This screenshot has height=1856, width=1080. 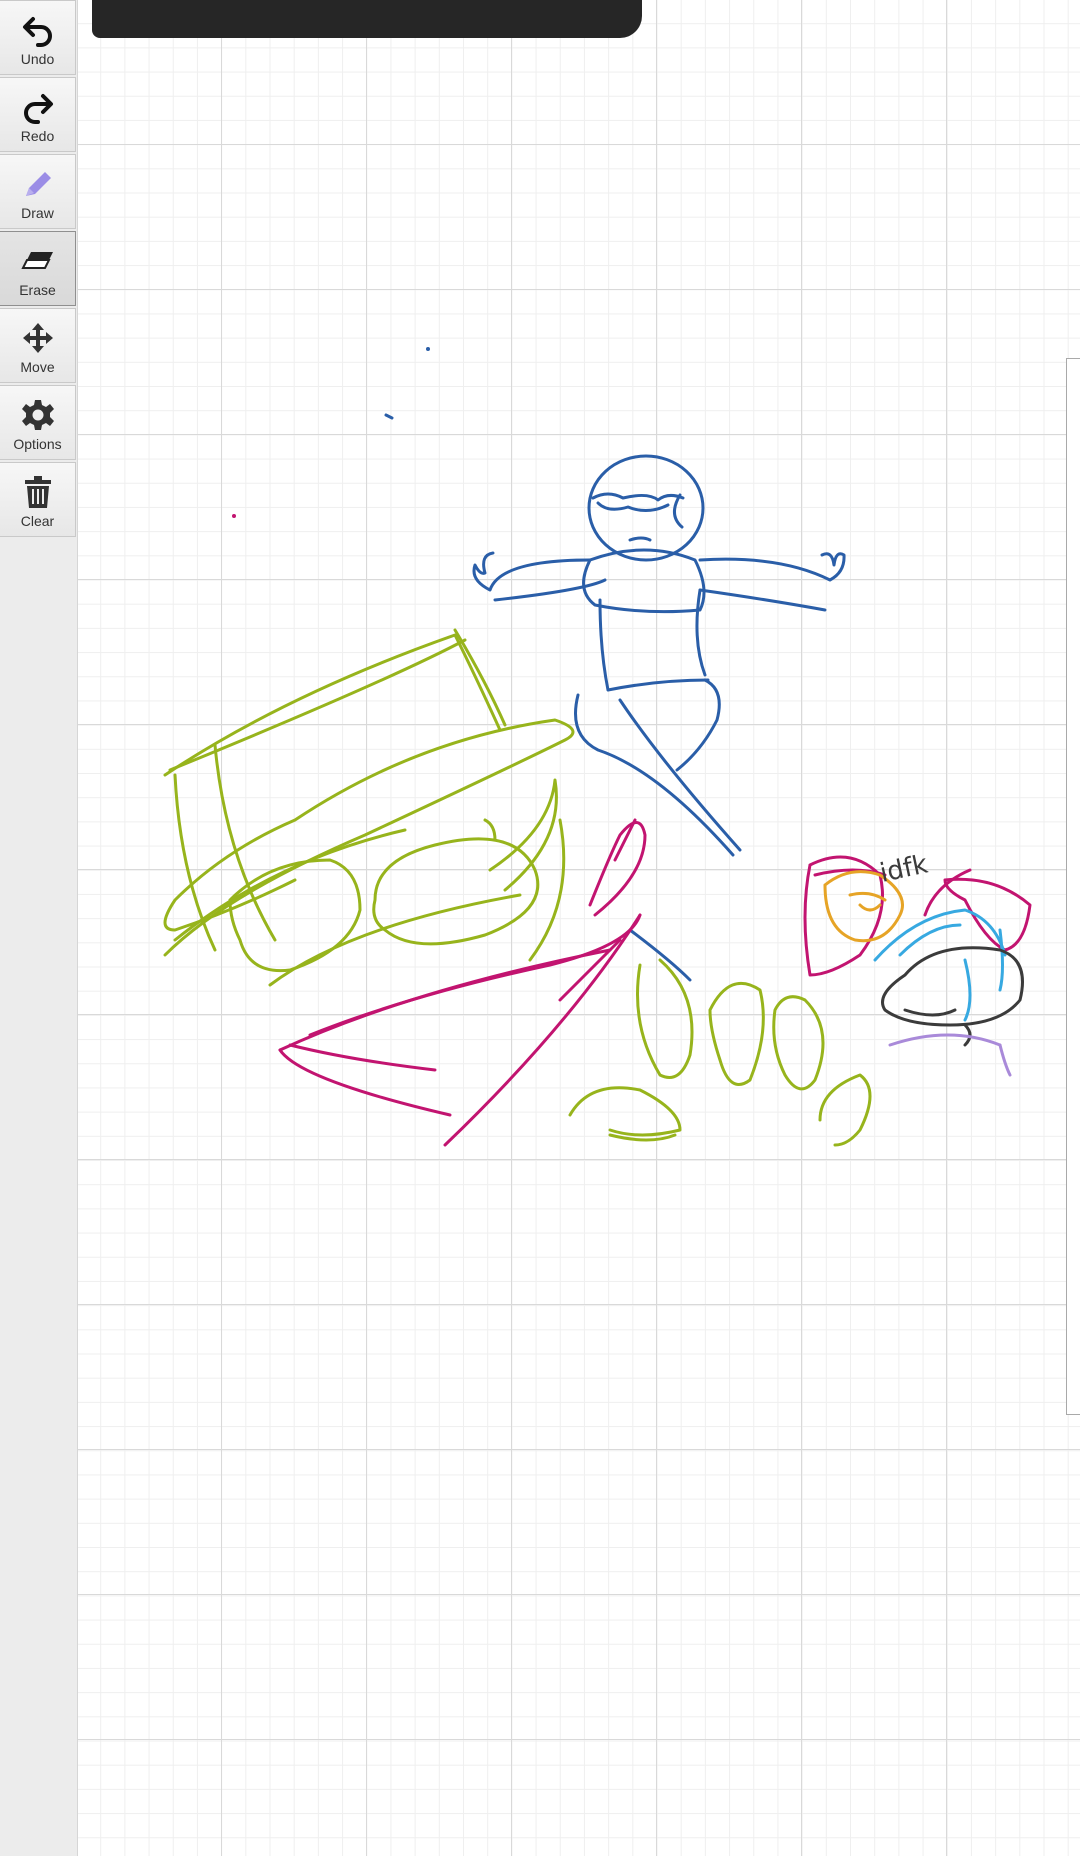 What do you see at coordinates (389, 416) in the screenshot?
I see `stray-dash` at bounding box center [389, 416].